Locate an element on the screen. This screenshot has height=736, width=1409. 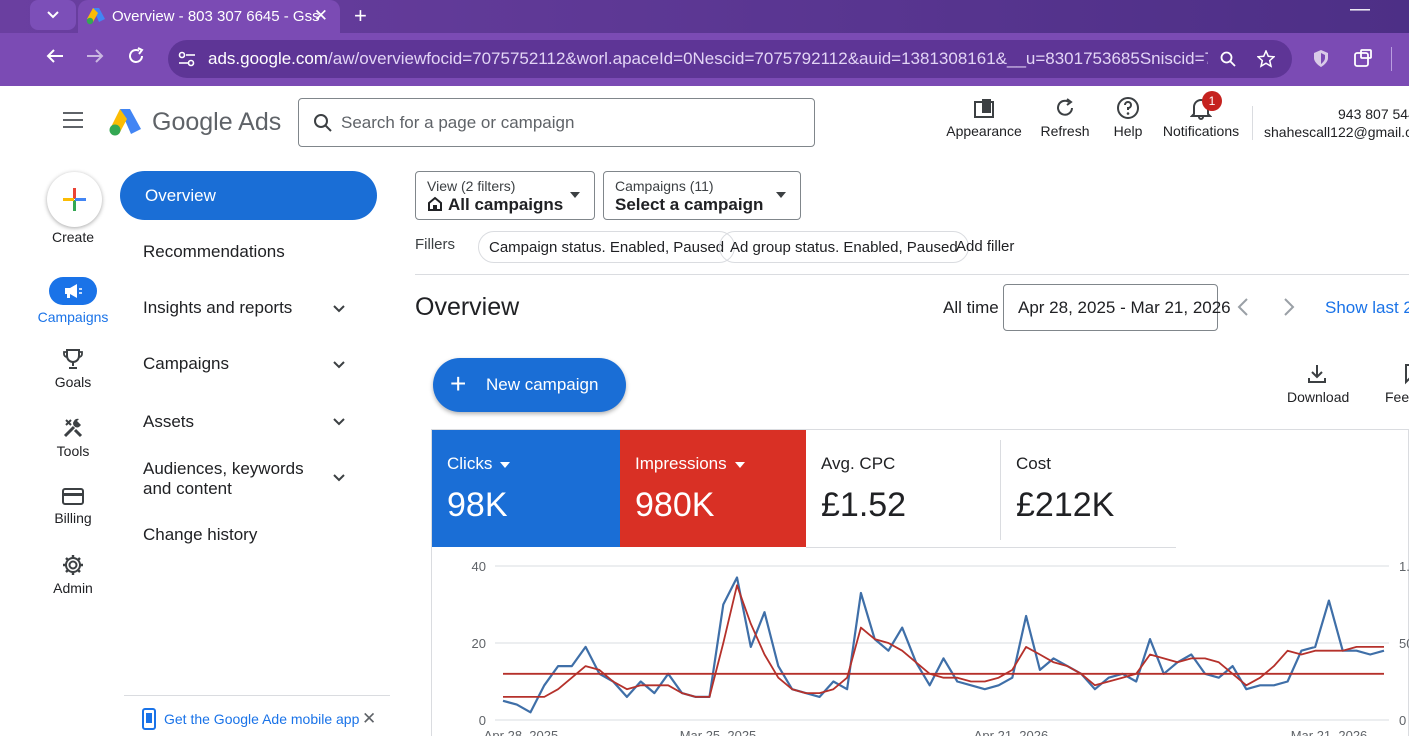
clicks-value: 98K is located at coordinates (477, 505).